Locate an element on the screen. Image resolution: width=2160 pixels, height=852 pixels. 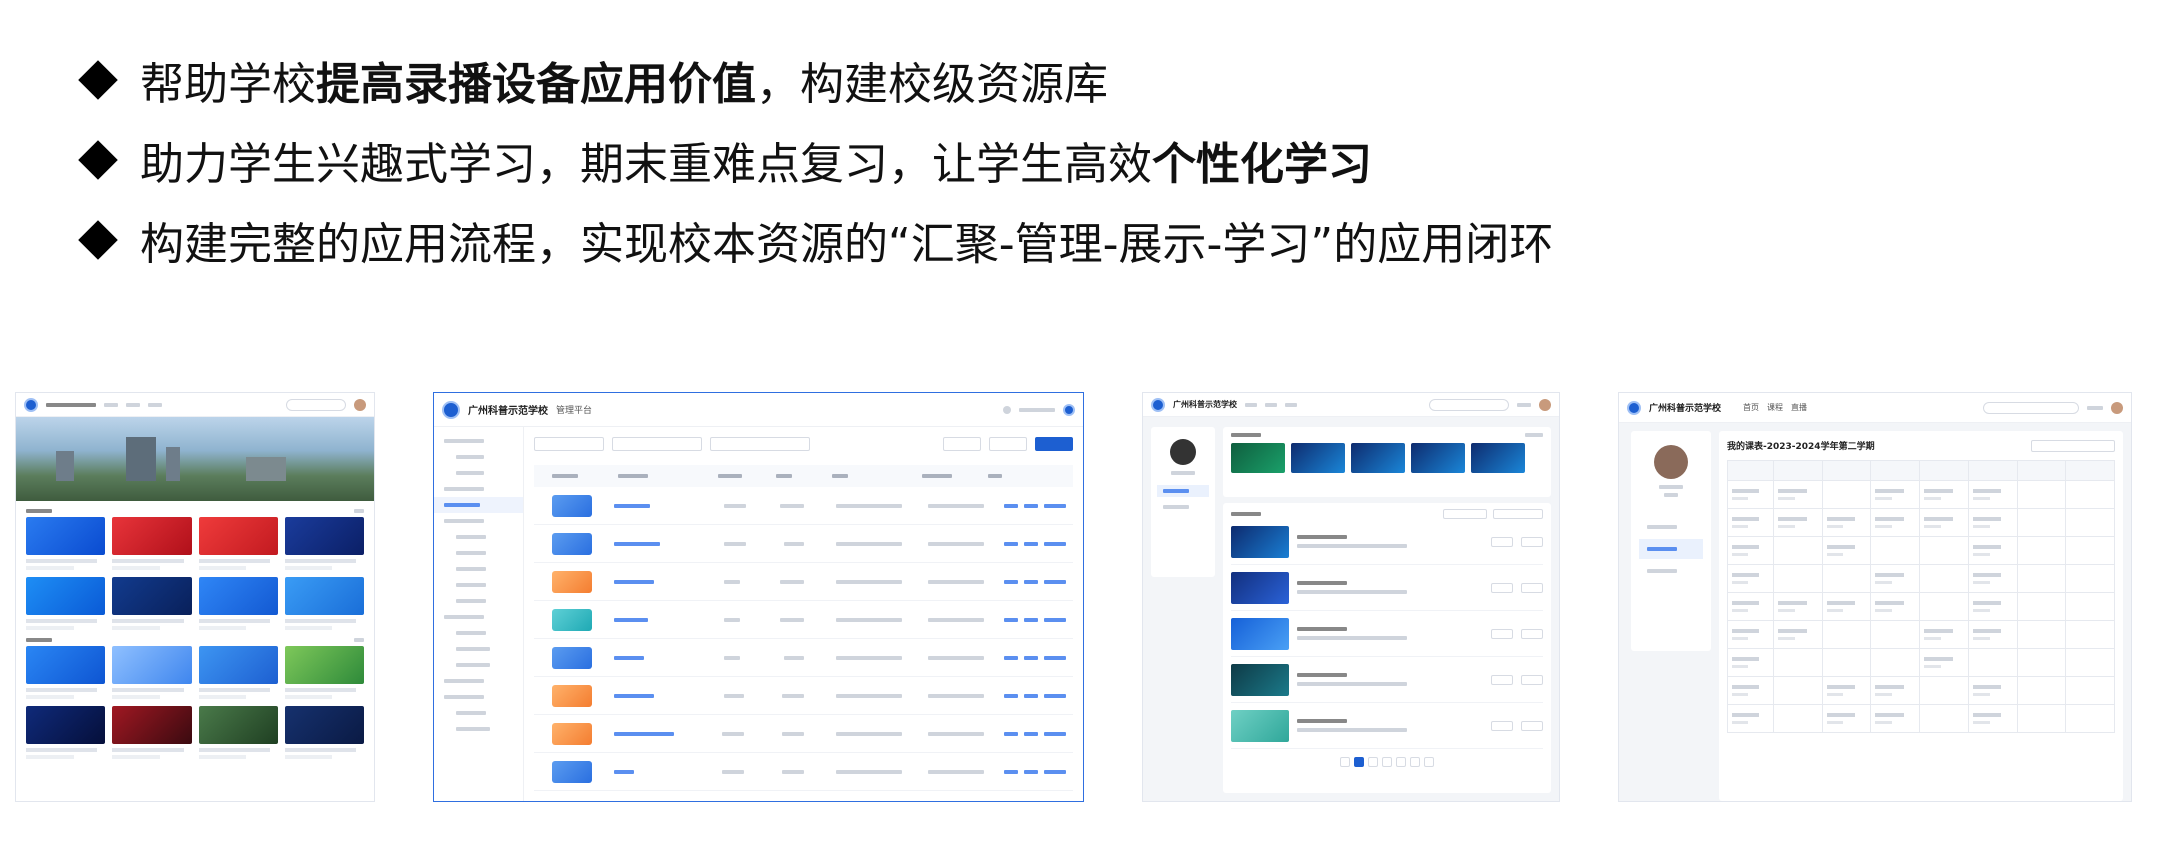
week-range-select is located at coordinates (2073, 445).